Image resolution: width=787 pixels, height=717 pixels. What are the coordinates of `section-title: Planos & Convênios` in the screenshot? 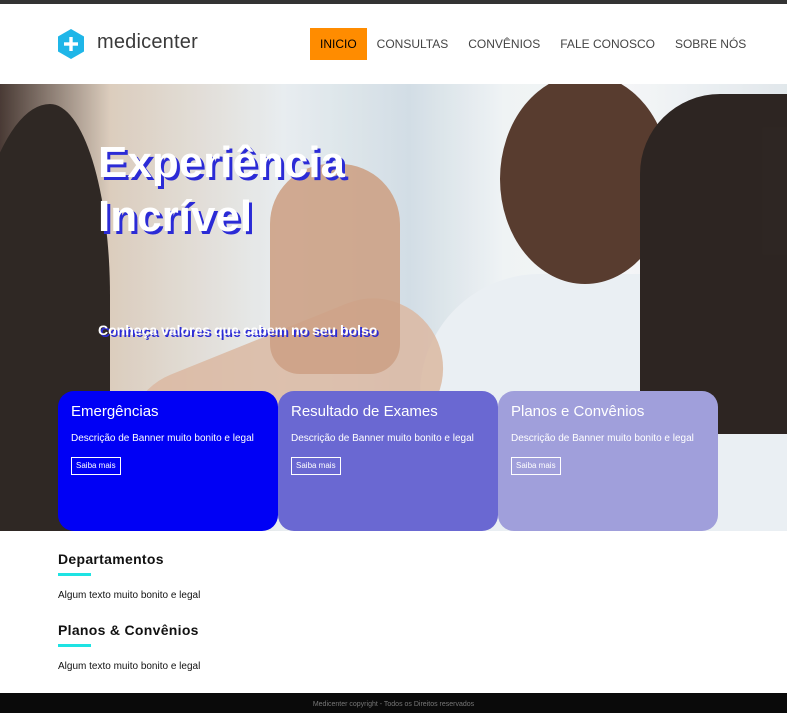 It's located at (128, 630).